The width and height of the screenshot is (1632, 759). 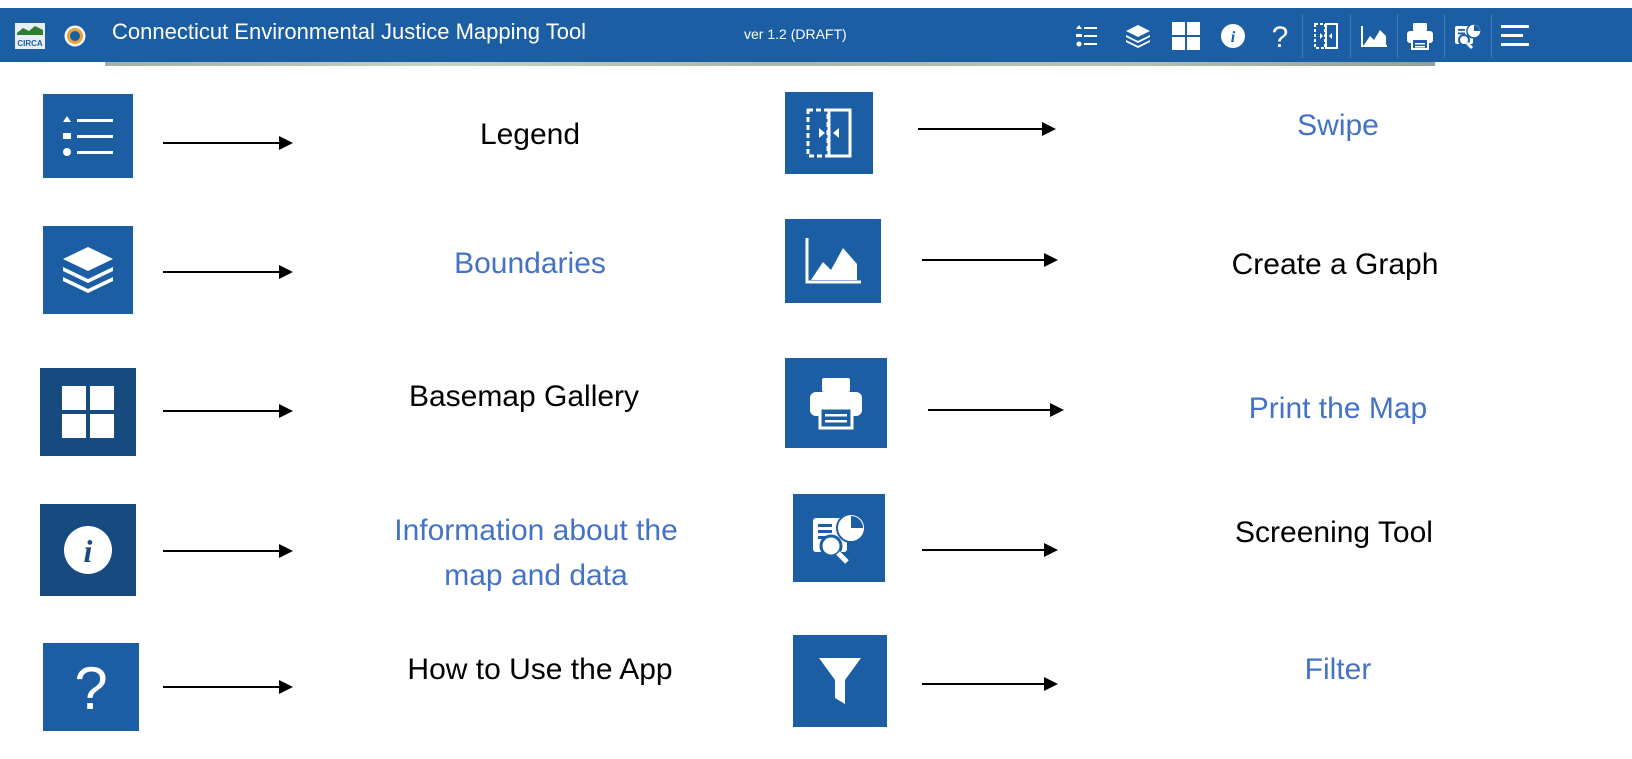 I want to click on swipe-arrow, so click(x=987, y=129).